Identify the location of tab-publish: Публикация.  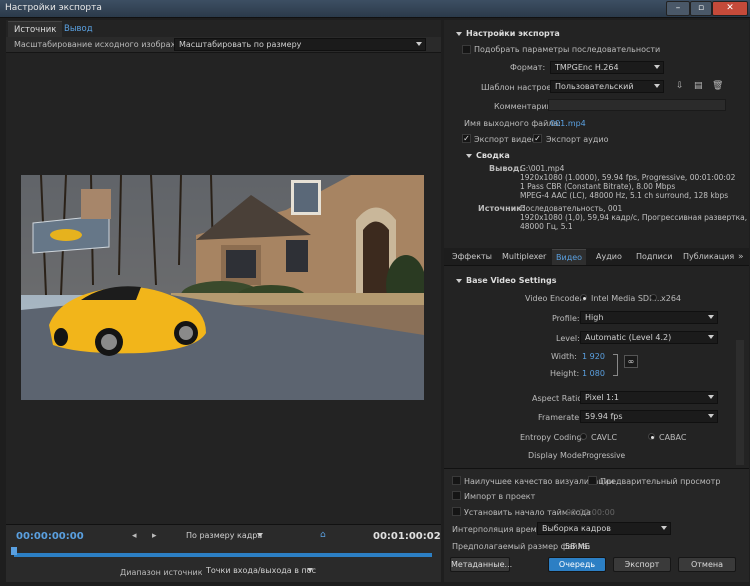
(708, 257).